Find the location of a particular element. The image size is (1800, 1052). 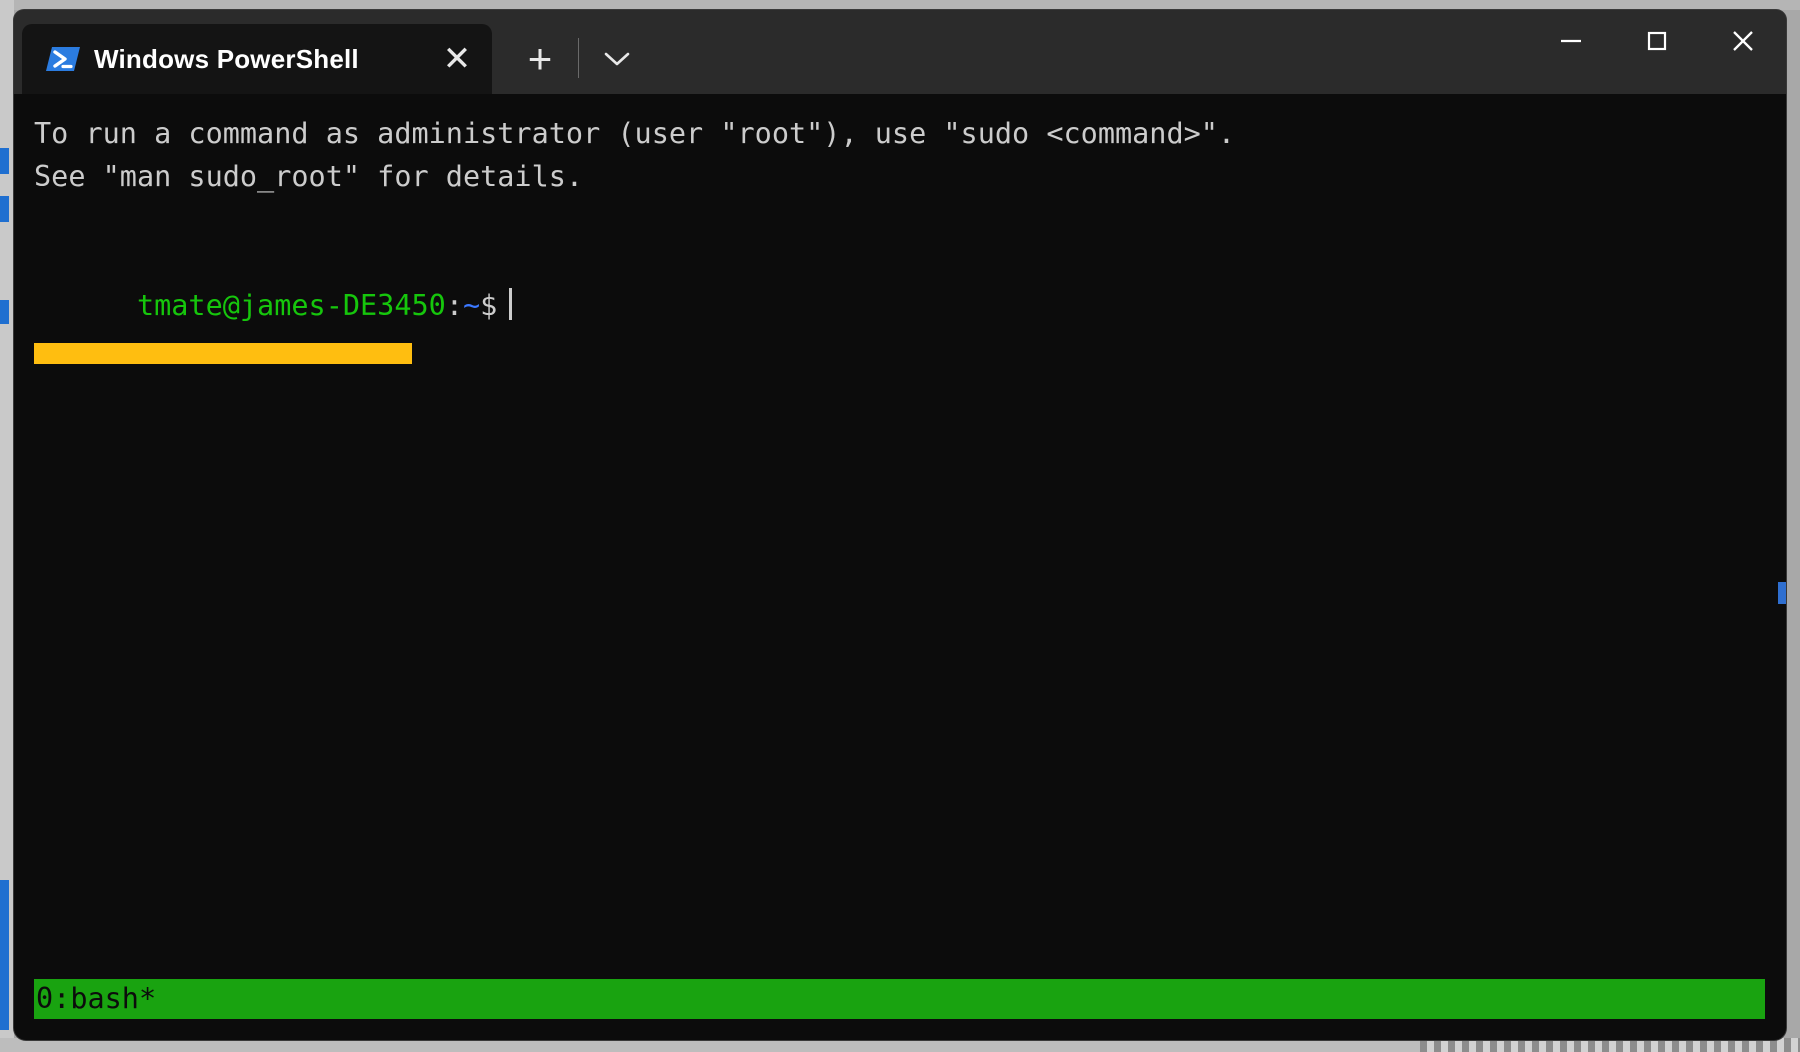

selection-highlight-bar is located at coordinates (223, 353).